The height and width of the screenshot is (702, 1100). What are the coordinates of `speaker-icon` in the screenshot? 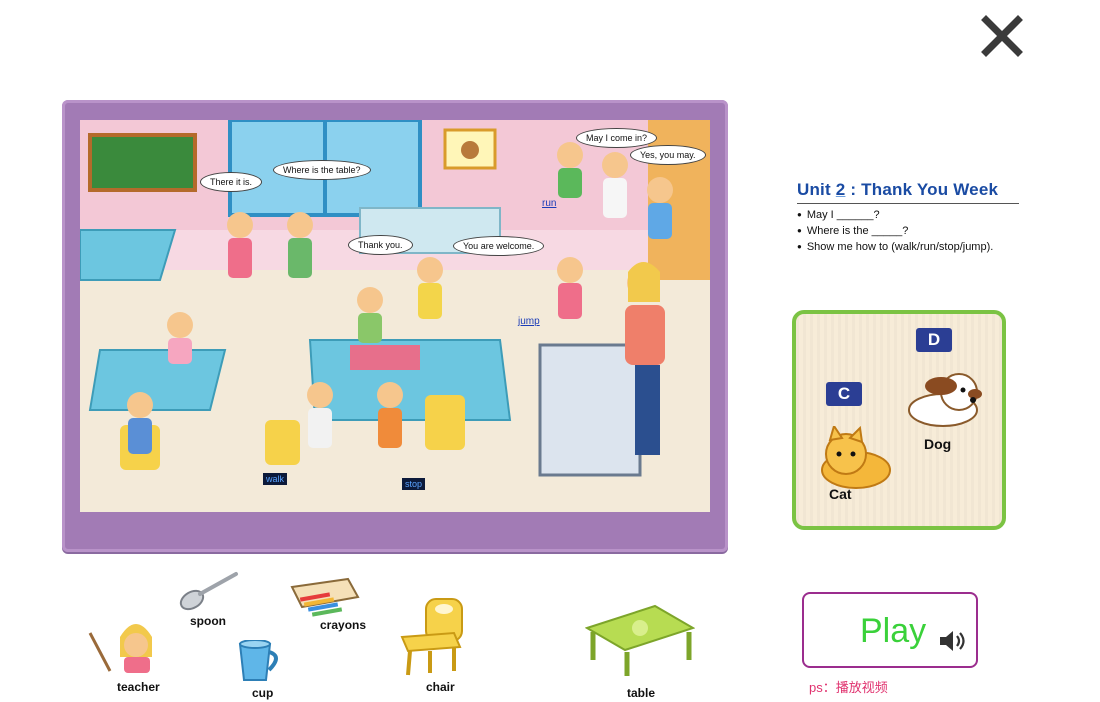 It's located at (952, 641).